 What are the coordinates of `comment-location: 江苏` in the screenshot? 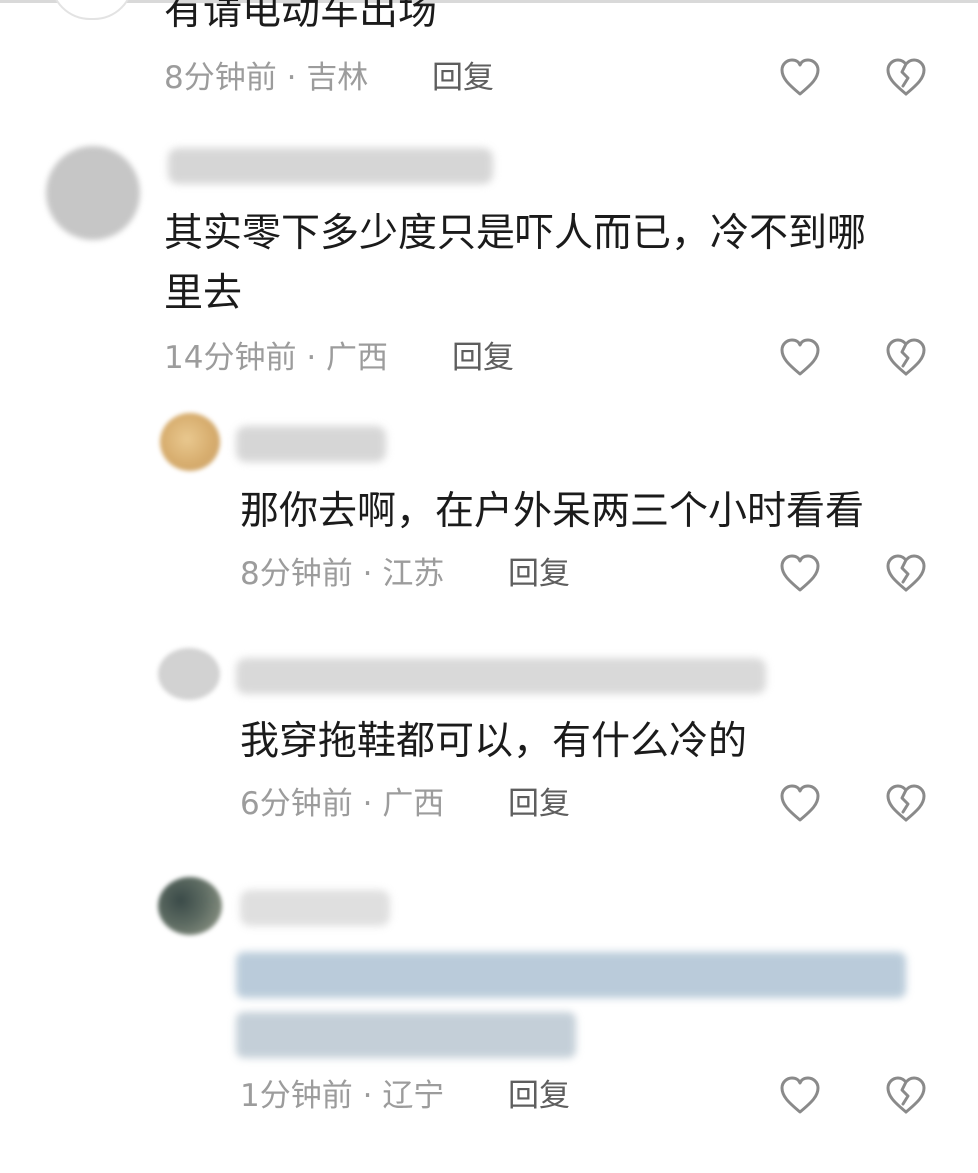 It's located at (413, 574).